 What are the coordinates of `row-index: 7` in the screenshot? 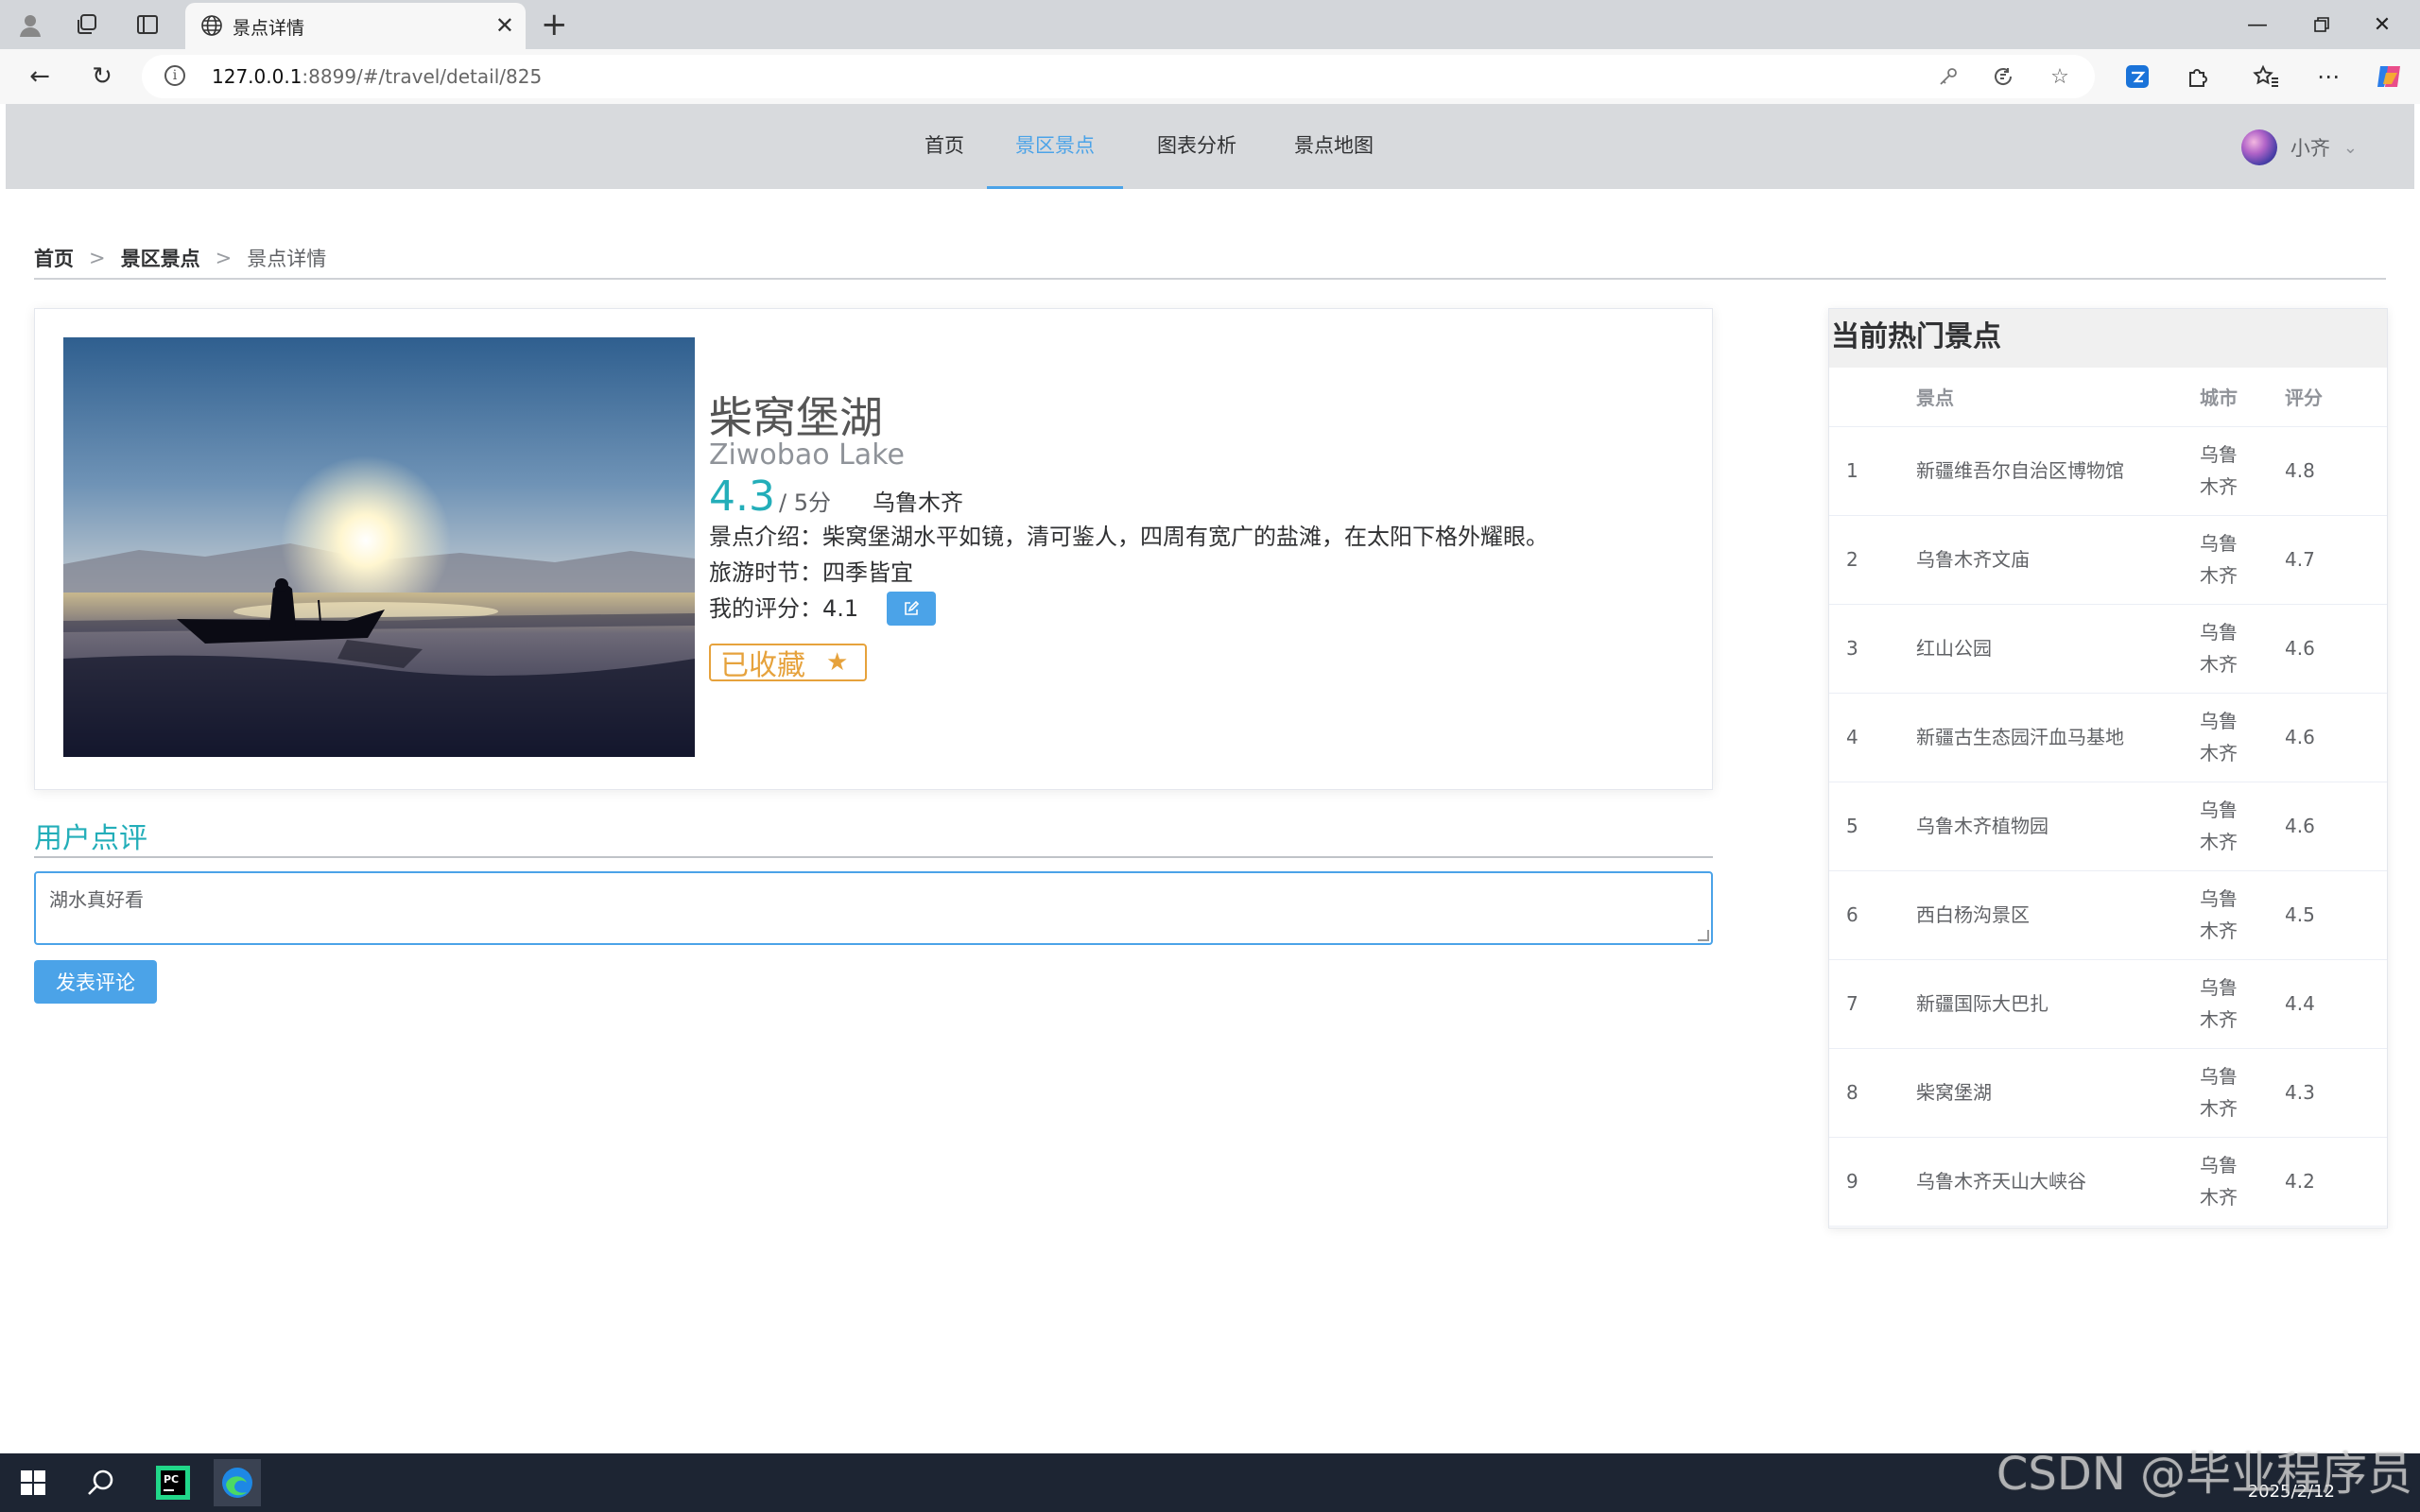 It's located at (1872, 1004).